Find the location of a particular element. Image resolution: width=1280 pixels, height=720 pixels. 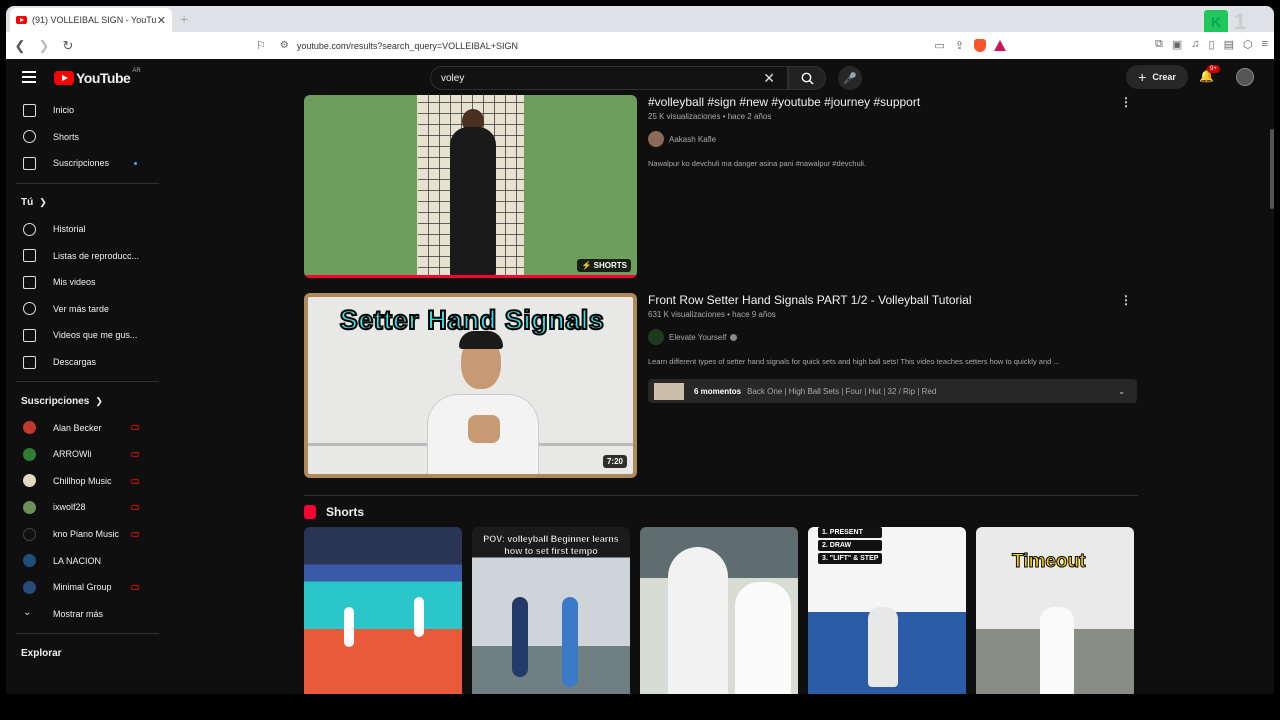

sidebar-item-shorts: Shorts is located at coordinates (82, 137).